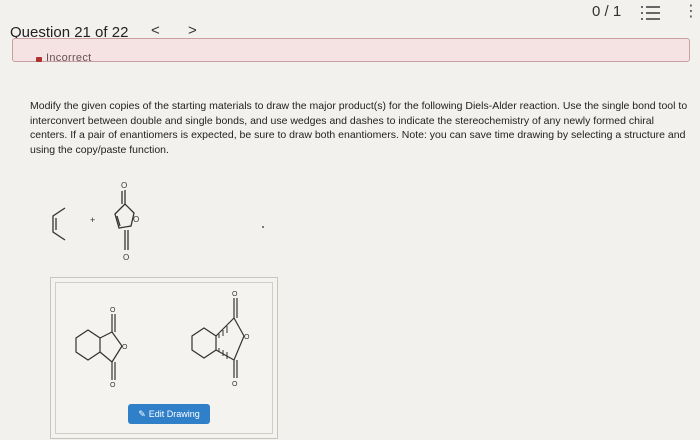  Describe the element at coordinates (174, 414) in the screenshot. I see `edit-drawing-label: Edit Drawing` at that location.